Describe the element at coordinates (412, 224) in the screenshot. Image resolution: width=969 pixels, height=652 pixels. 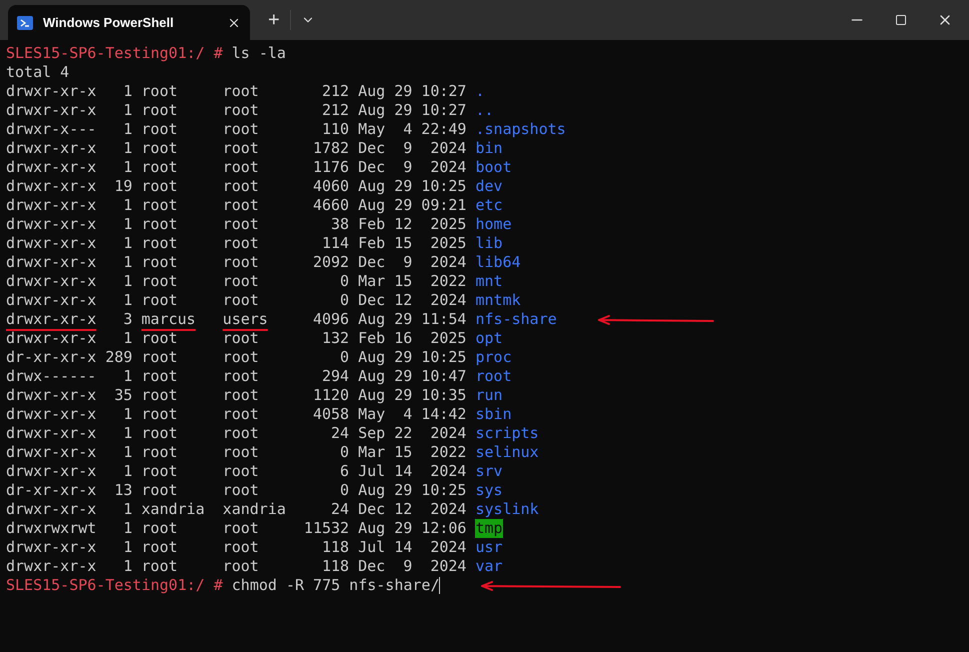
I see `date-text: Feb 12 2025` at that location.